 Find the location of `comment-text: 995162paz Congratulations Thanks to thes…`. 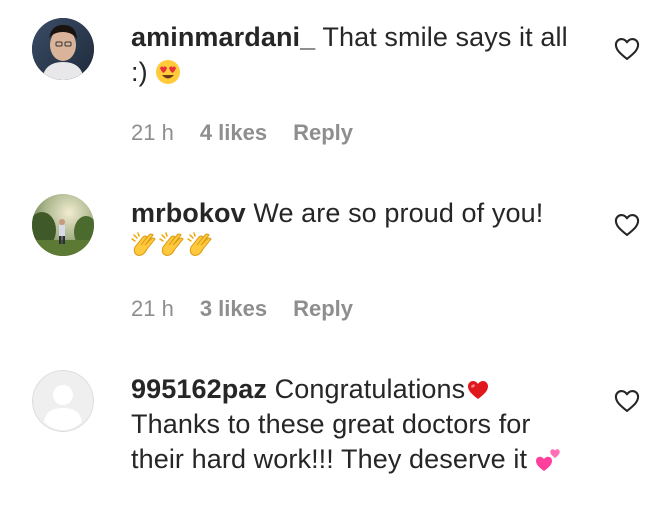

comment-text: 995162paz Congratulations Thanks to thes… is located at coordinates (351, 424).